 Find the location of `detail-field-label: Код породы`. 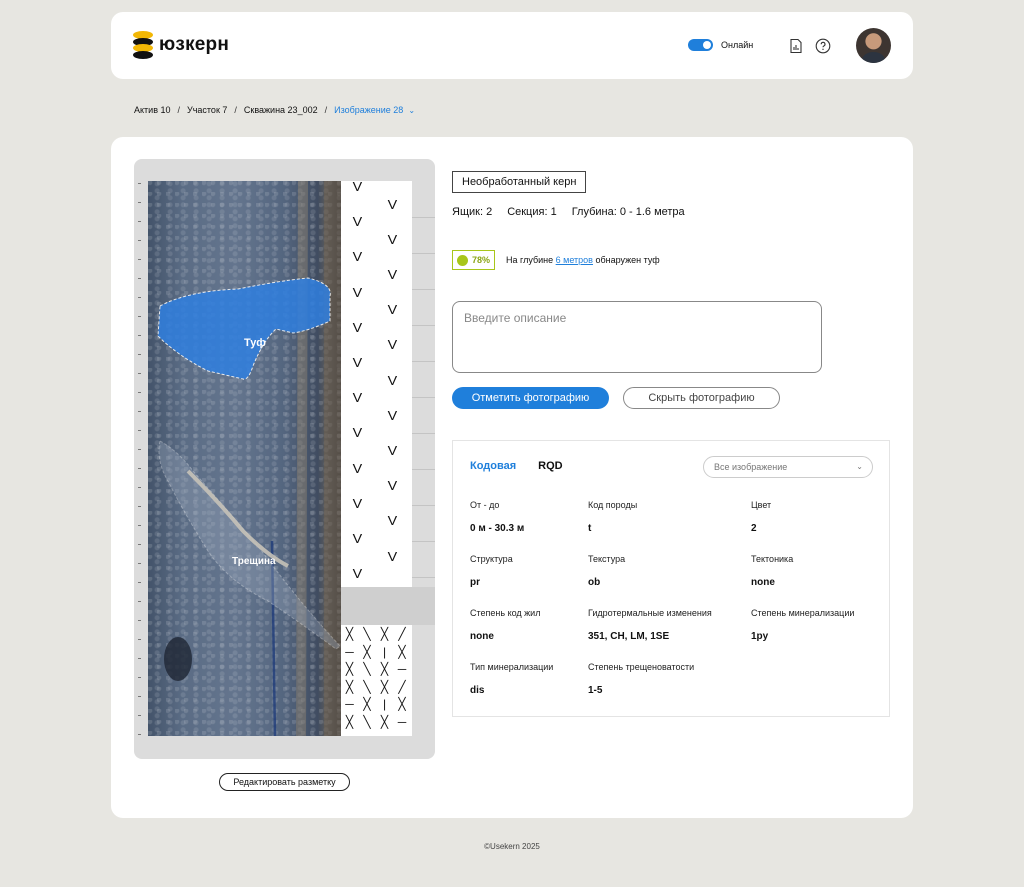

detail-field-label: Код породы is located at coordinates (613, 505).